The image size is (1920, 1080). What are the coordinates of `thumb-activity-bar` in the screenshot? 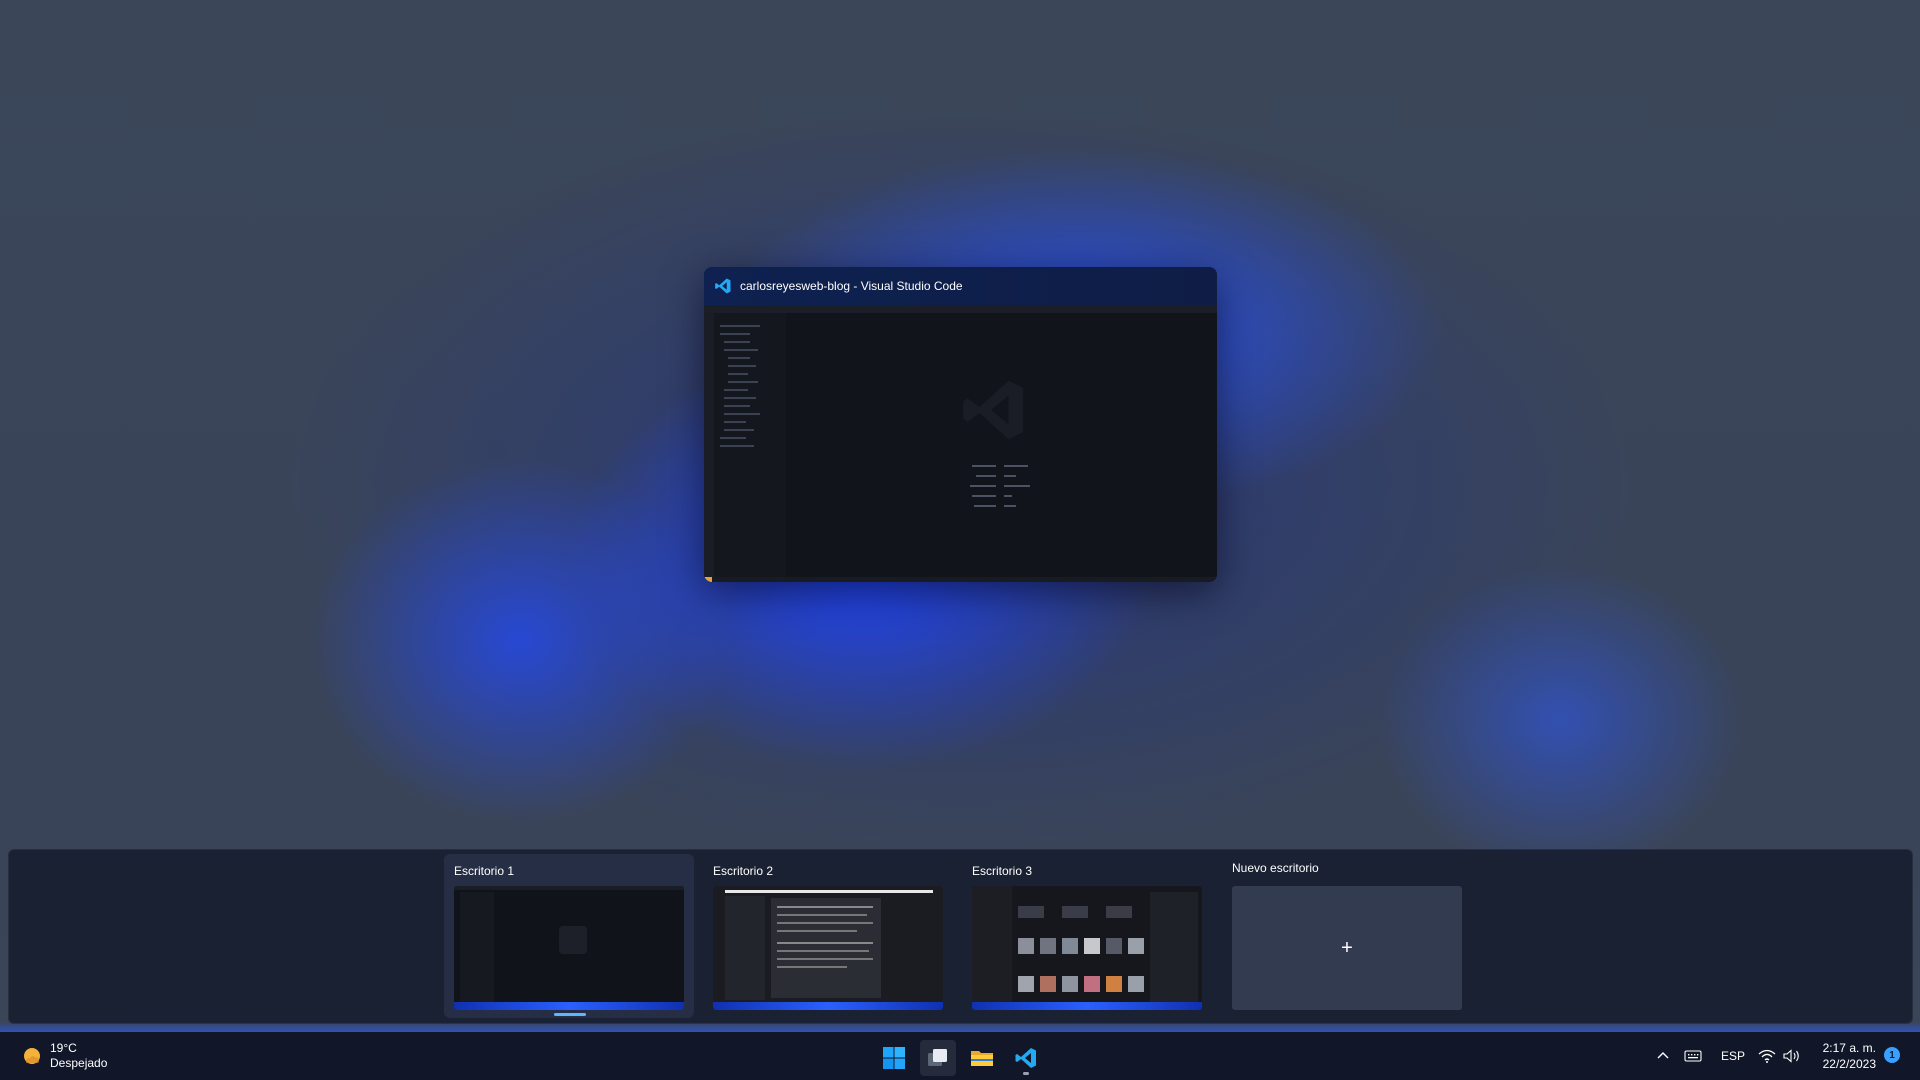 It's located at (709, 445).